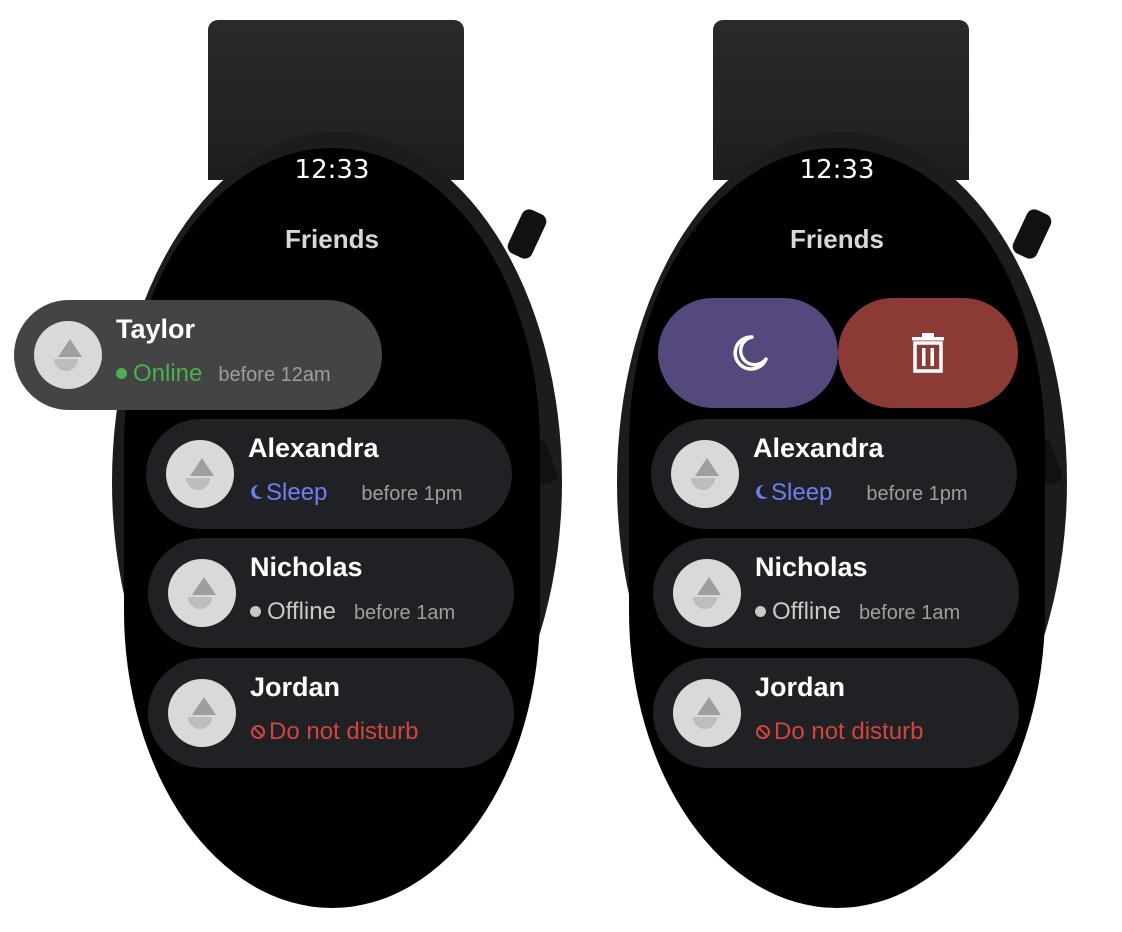  I want to click on clock-time: 12:33, so click(837, 170).